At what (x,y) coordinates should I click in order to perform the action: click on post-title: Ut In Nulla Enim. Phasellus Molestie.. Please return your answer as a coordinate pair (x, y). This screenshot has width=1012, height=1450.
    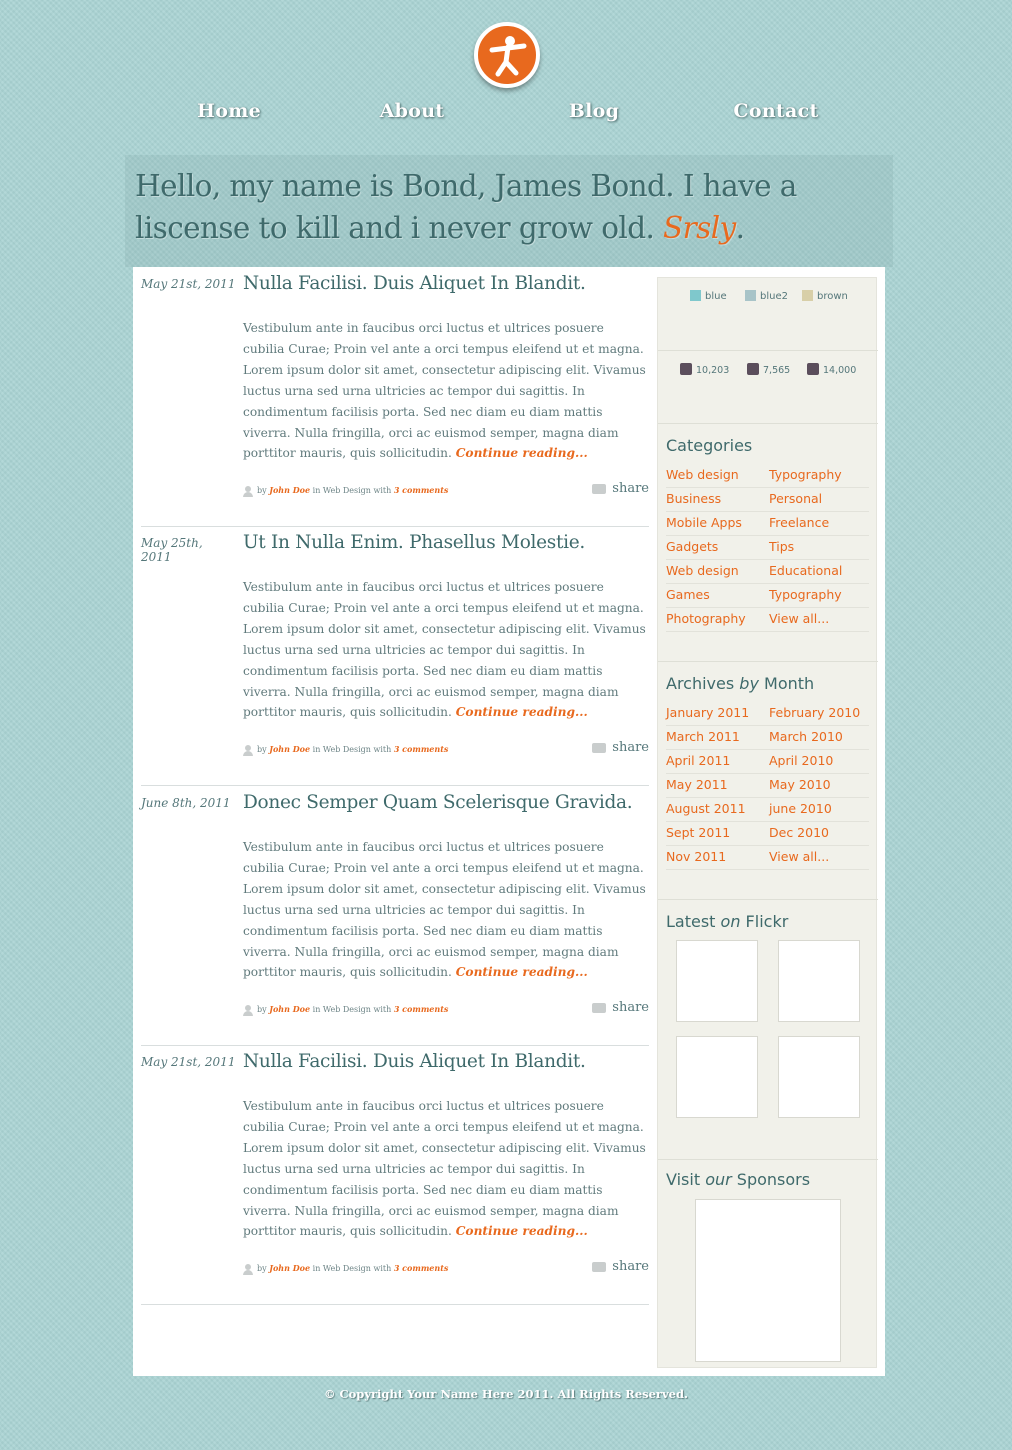
    Looking at the image, I should click on (446, 542).